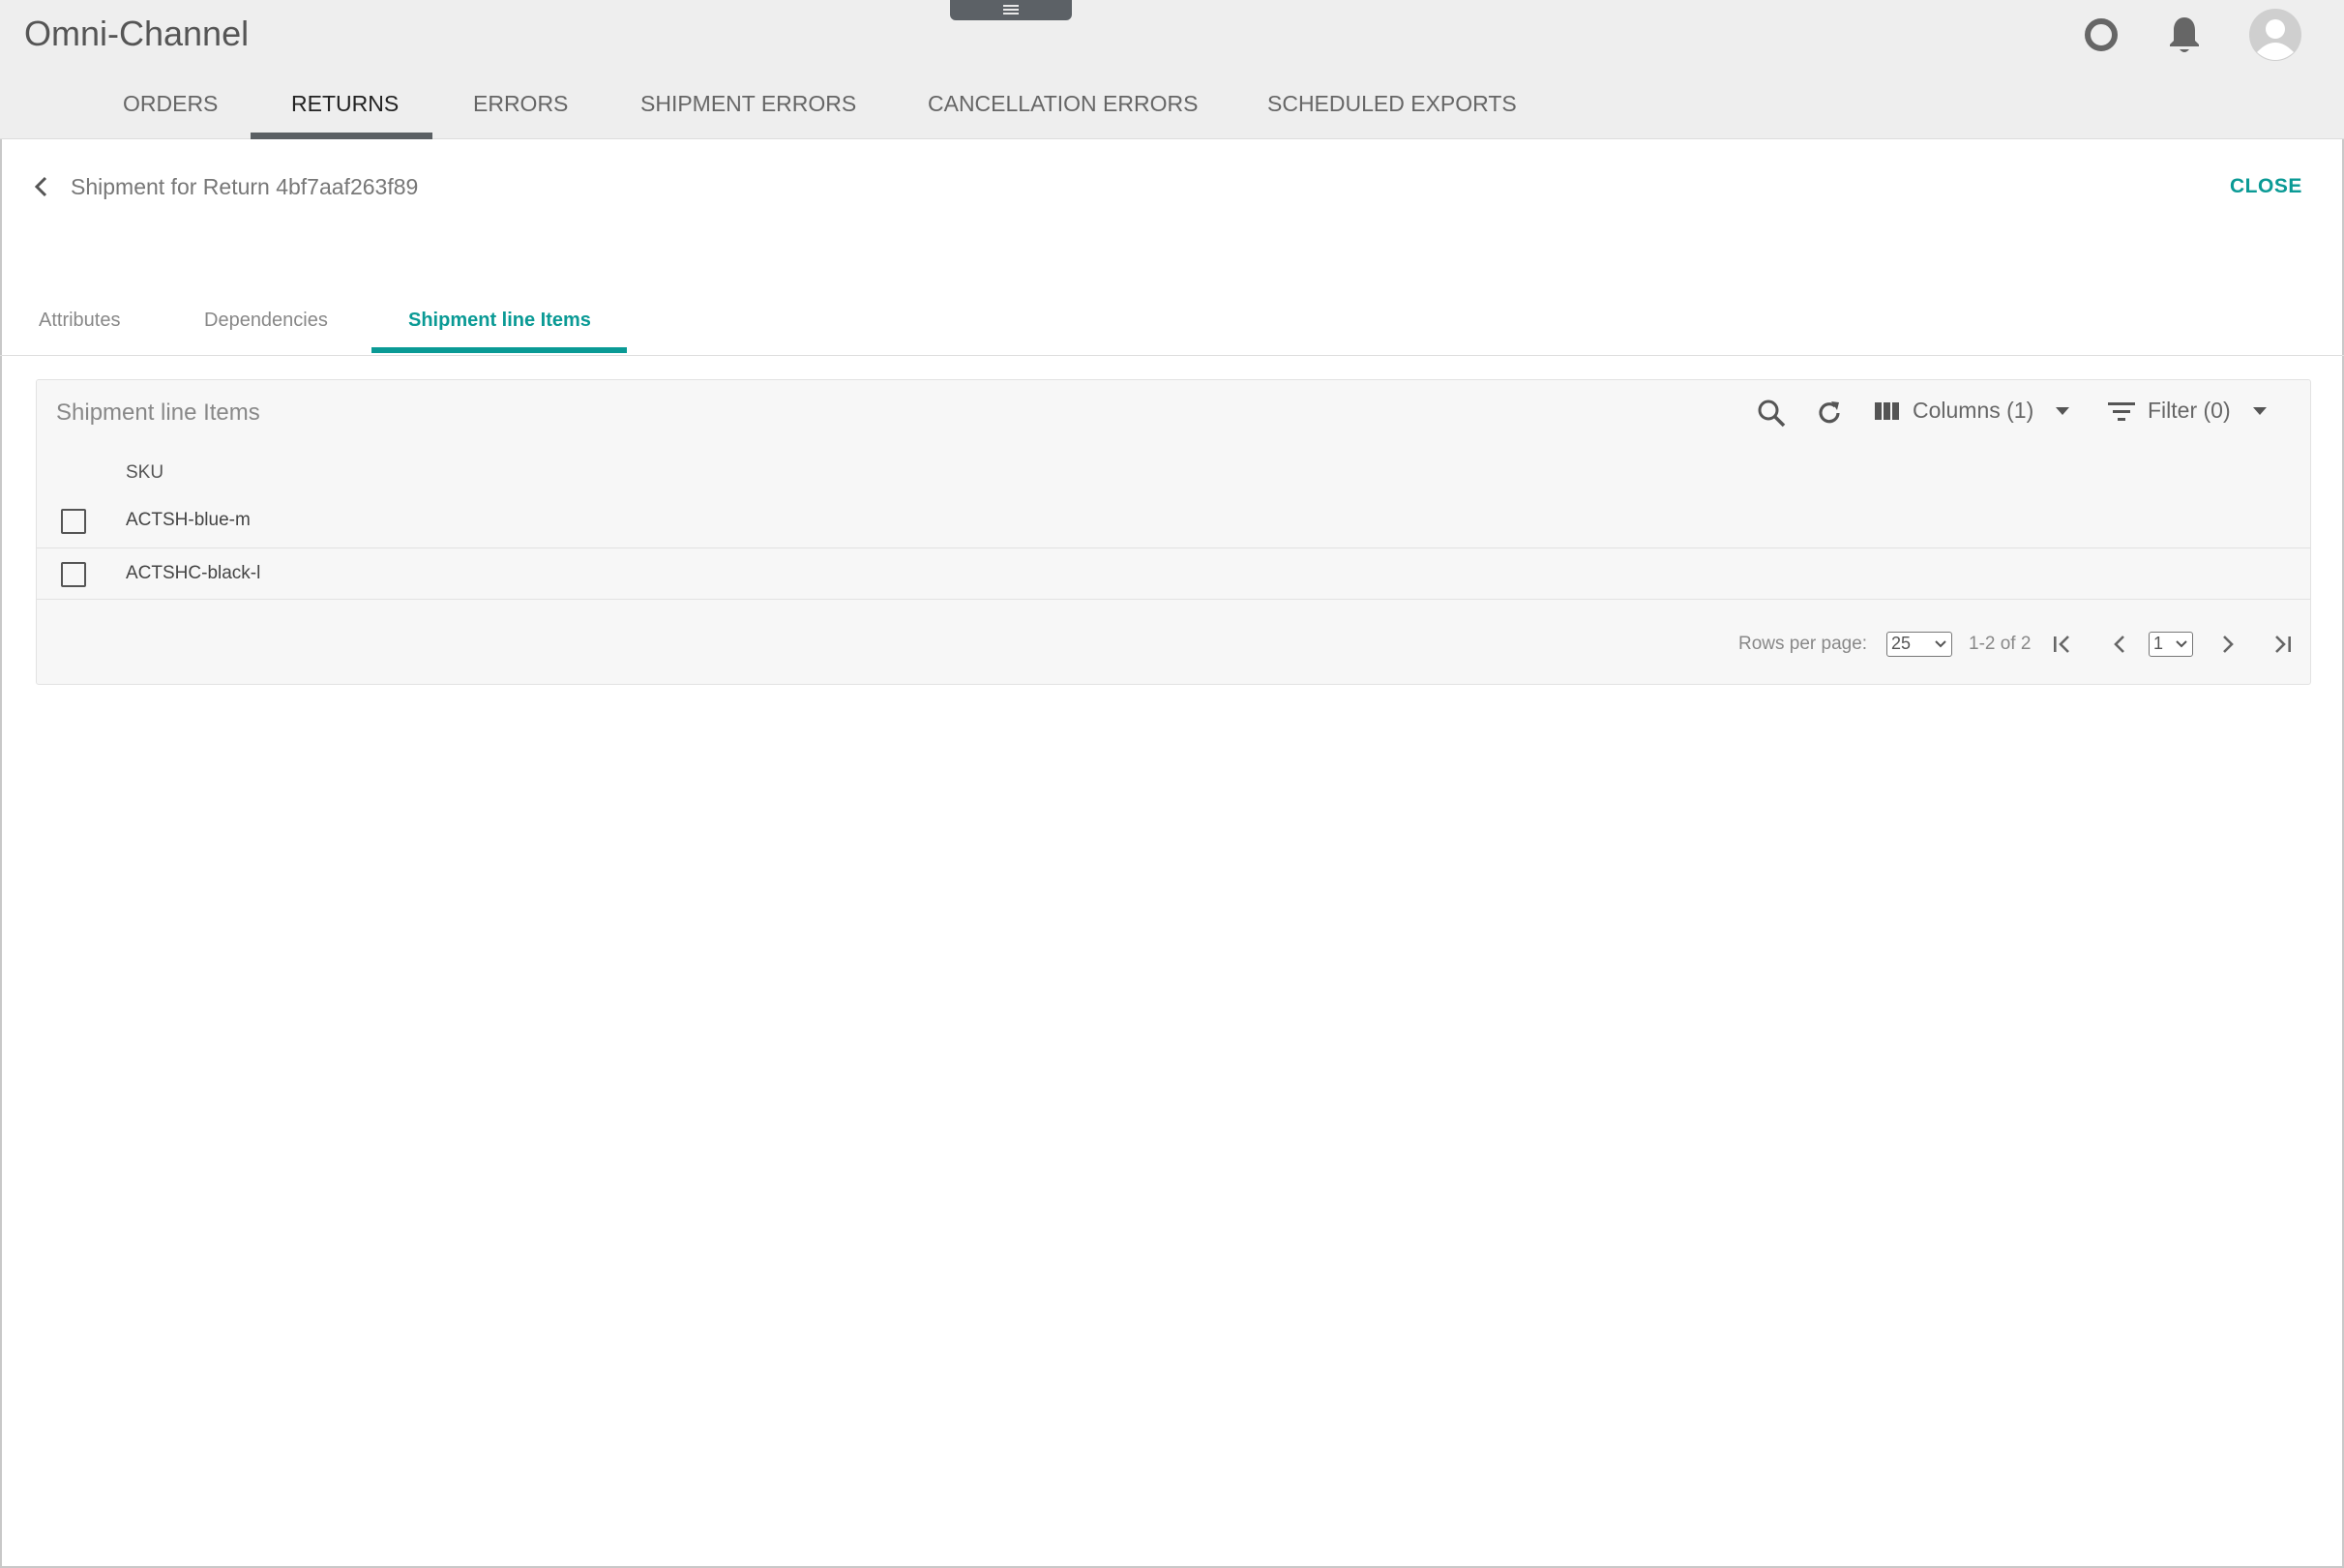  I want to click on search-button, so click(1771, 413).